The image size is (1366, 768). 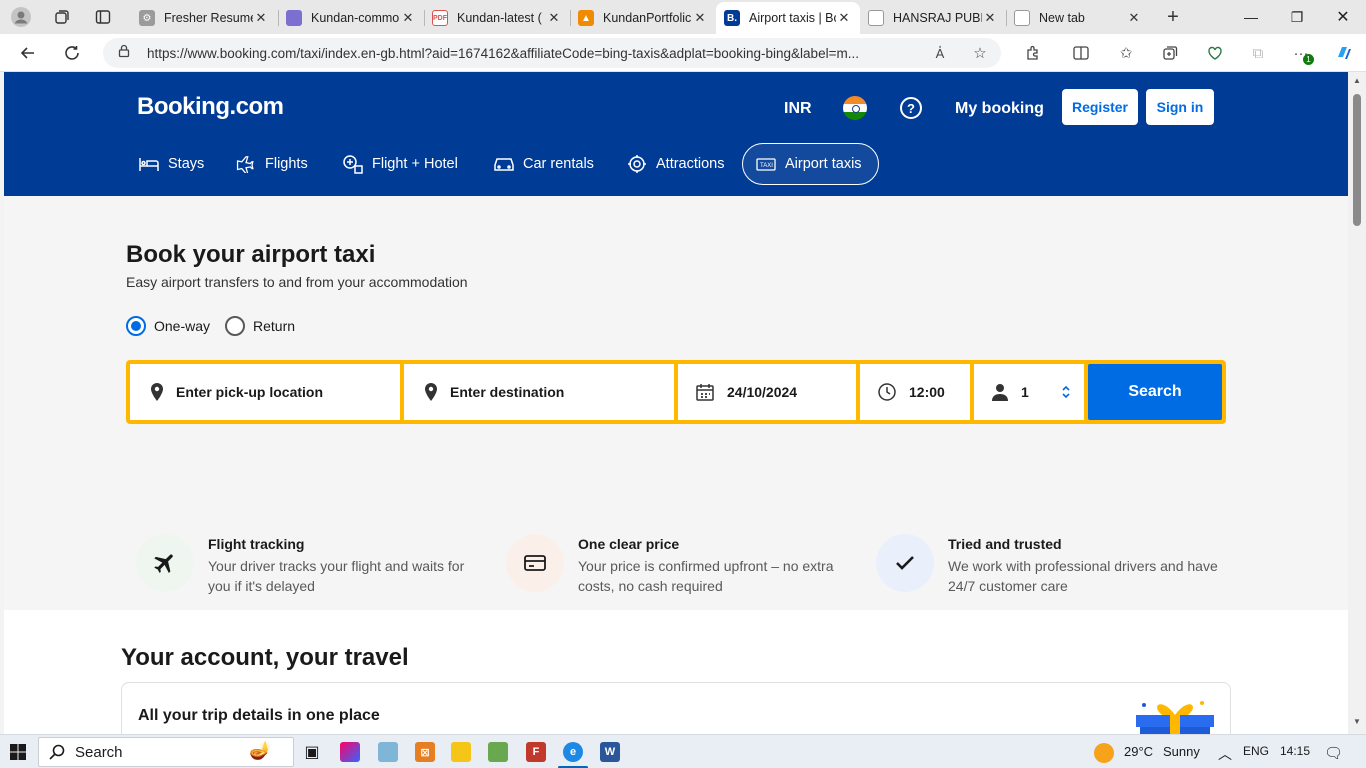 I want to click on page-scrollbar: ▲ ▼, so click(x=1357, y=403).